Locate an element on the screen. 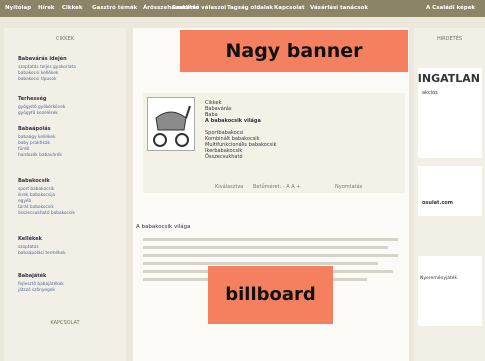 The height and width of the screenshot is (361, 485). right-ad-1: INGATLAN akciós is located at coordinates (450, 113).